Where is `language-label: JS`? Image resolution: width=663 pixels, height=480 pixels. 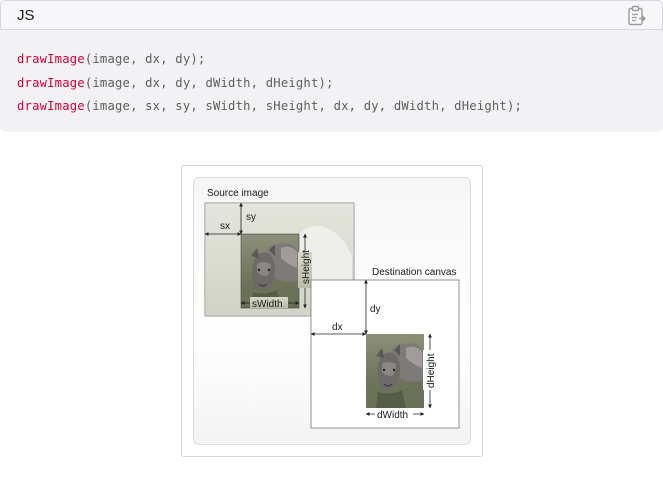 language-label: JS is located at coordinates (26, 15).